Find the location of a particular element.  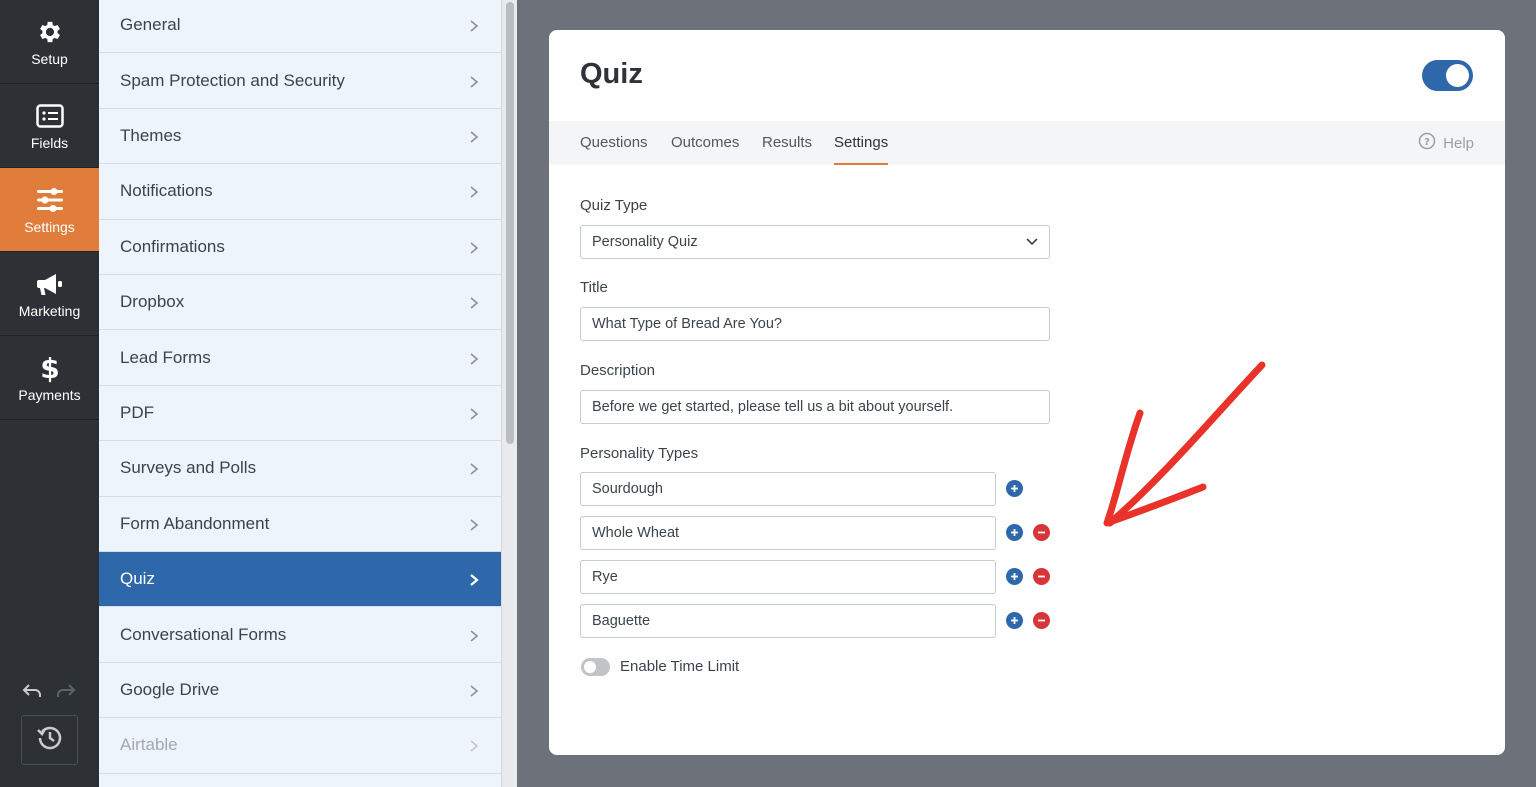

scrollbar-thumb is located at coordinates (510, 223).